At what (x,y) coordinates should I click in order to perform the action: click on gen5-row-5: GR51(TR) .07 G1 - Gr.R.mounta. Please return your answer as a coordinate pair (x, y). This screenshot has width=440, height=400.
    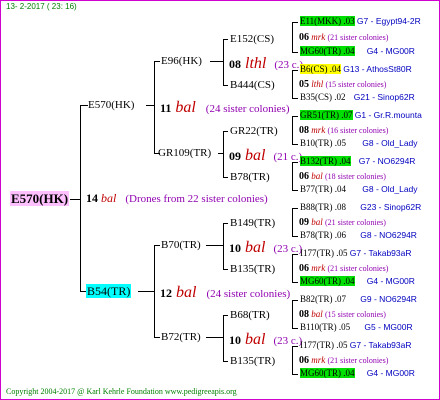
    Looking at the image, I should click on (361, 115).